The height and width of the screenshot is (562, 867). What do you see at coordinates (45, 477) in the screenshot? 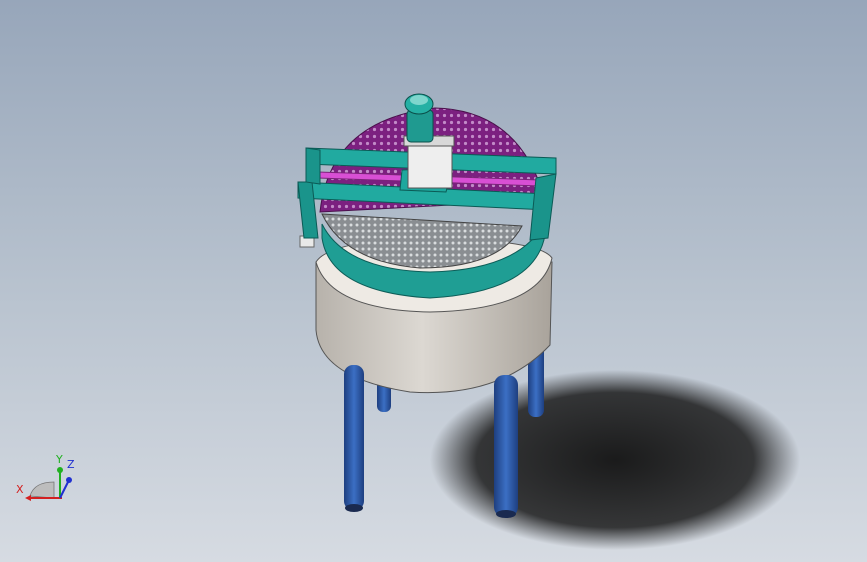
I see `axis-triad: X Y Z` at bounding box center [45, 477].